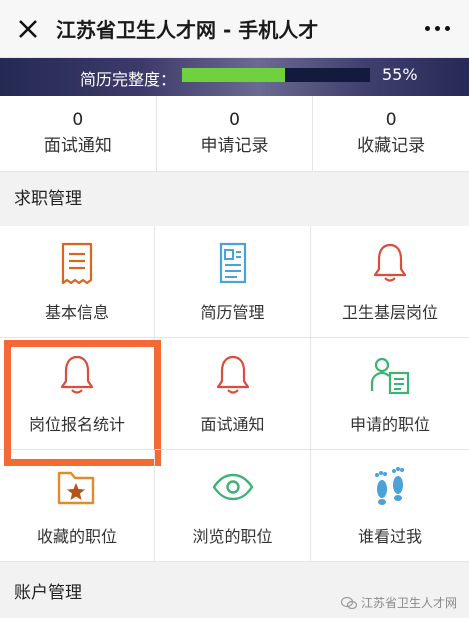  I want to click on grid-item-label: 基本信息, so click(76, 312).